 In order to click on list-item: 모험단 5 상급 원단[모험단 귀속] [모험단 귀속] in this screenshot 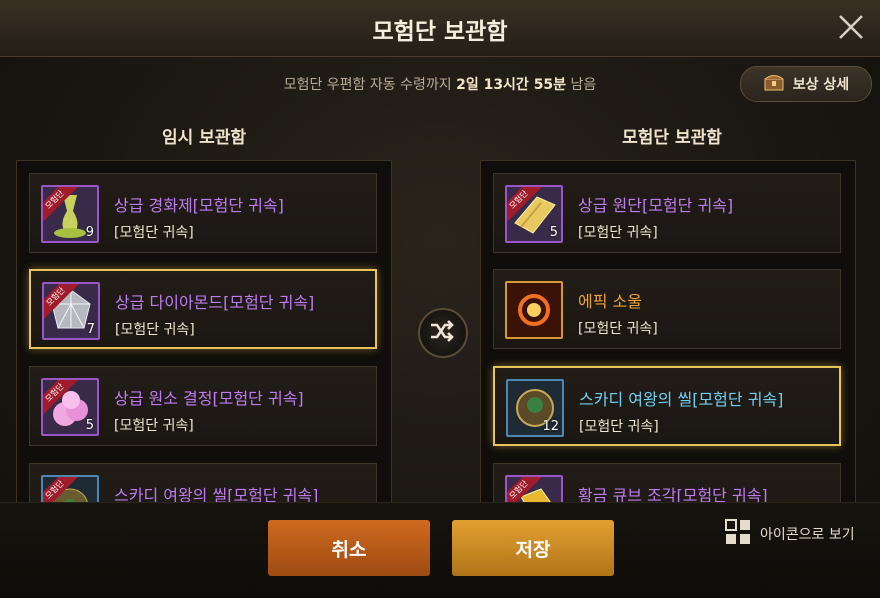, I will do `click(667, 213)`.